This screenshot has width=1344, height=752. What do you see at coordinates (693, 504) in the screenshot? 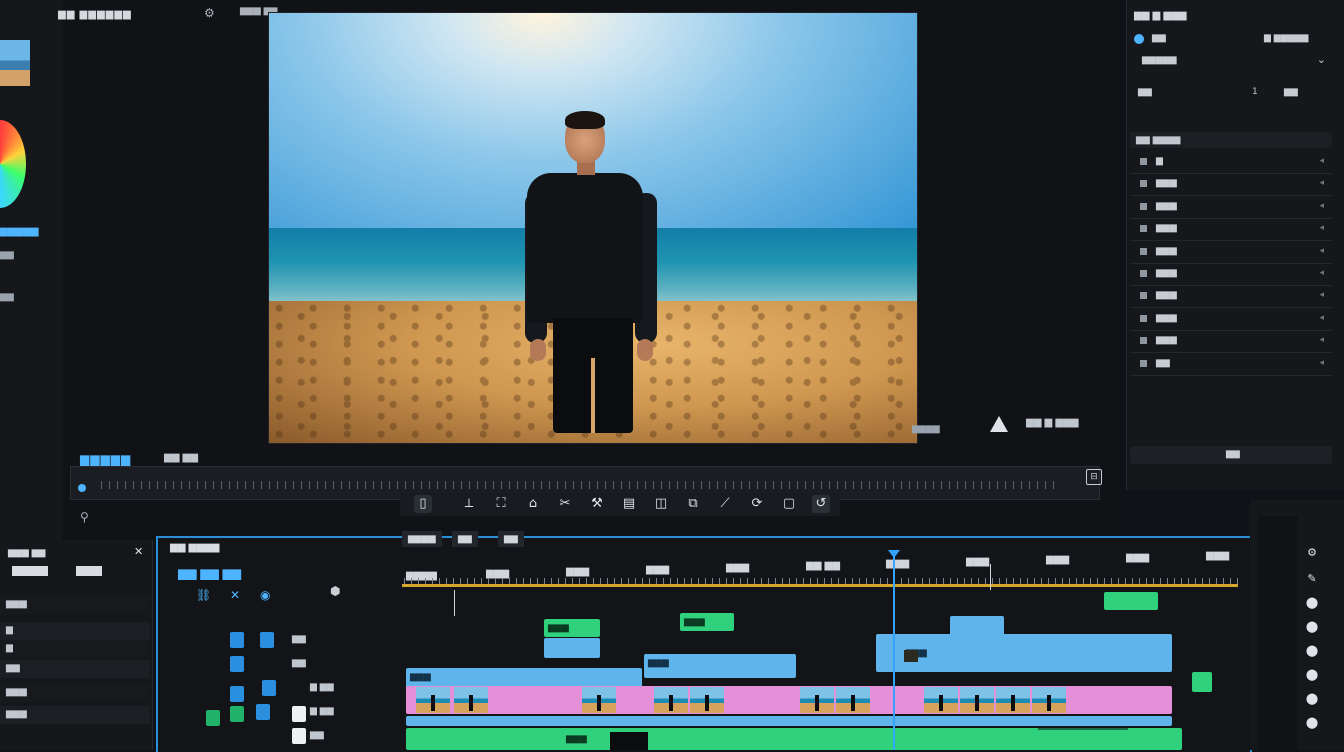
I see `transport-button: ⧉` at bounding box center [693, 504].